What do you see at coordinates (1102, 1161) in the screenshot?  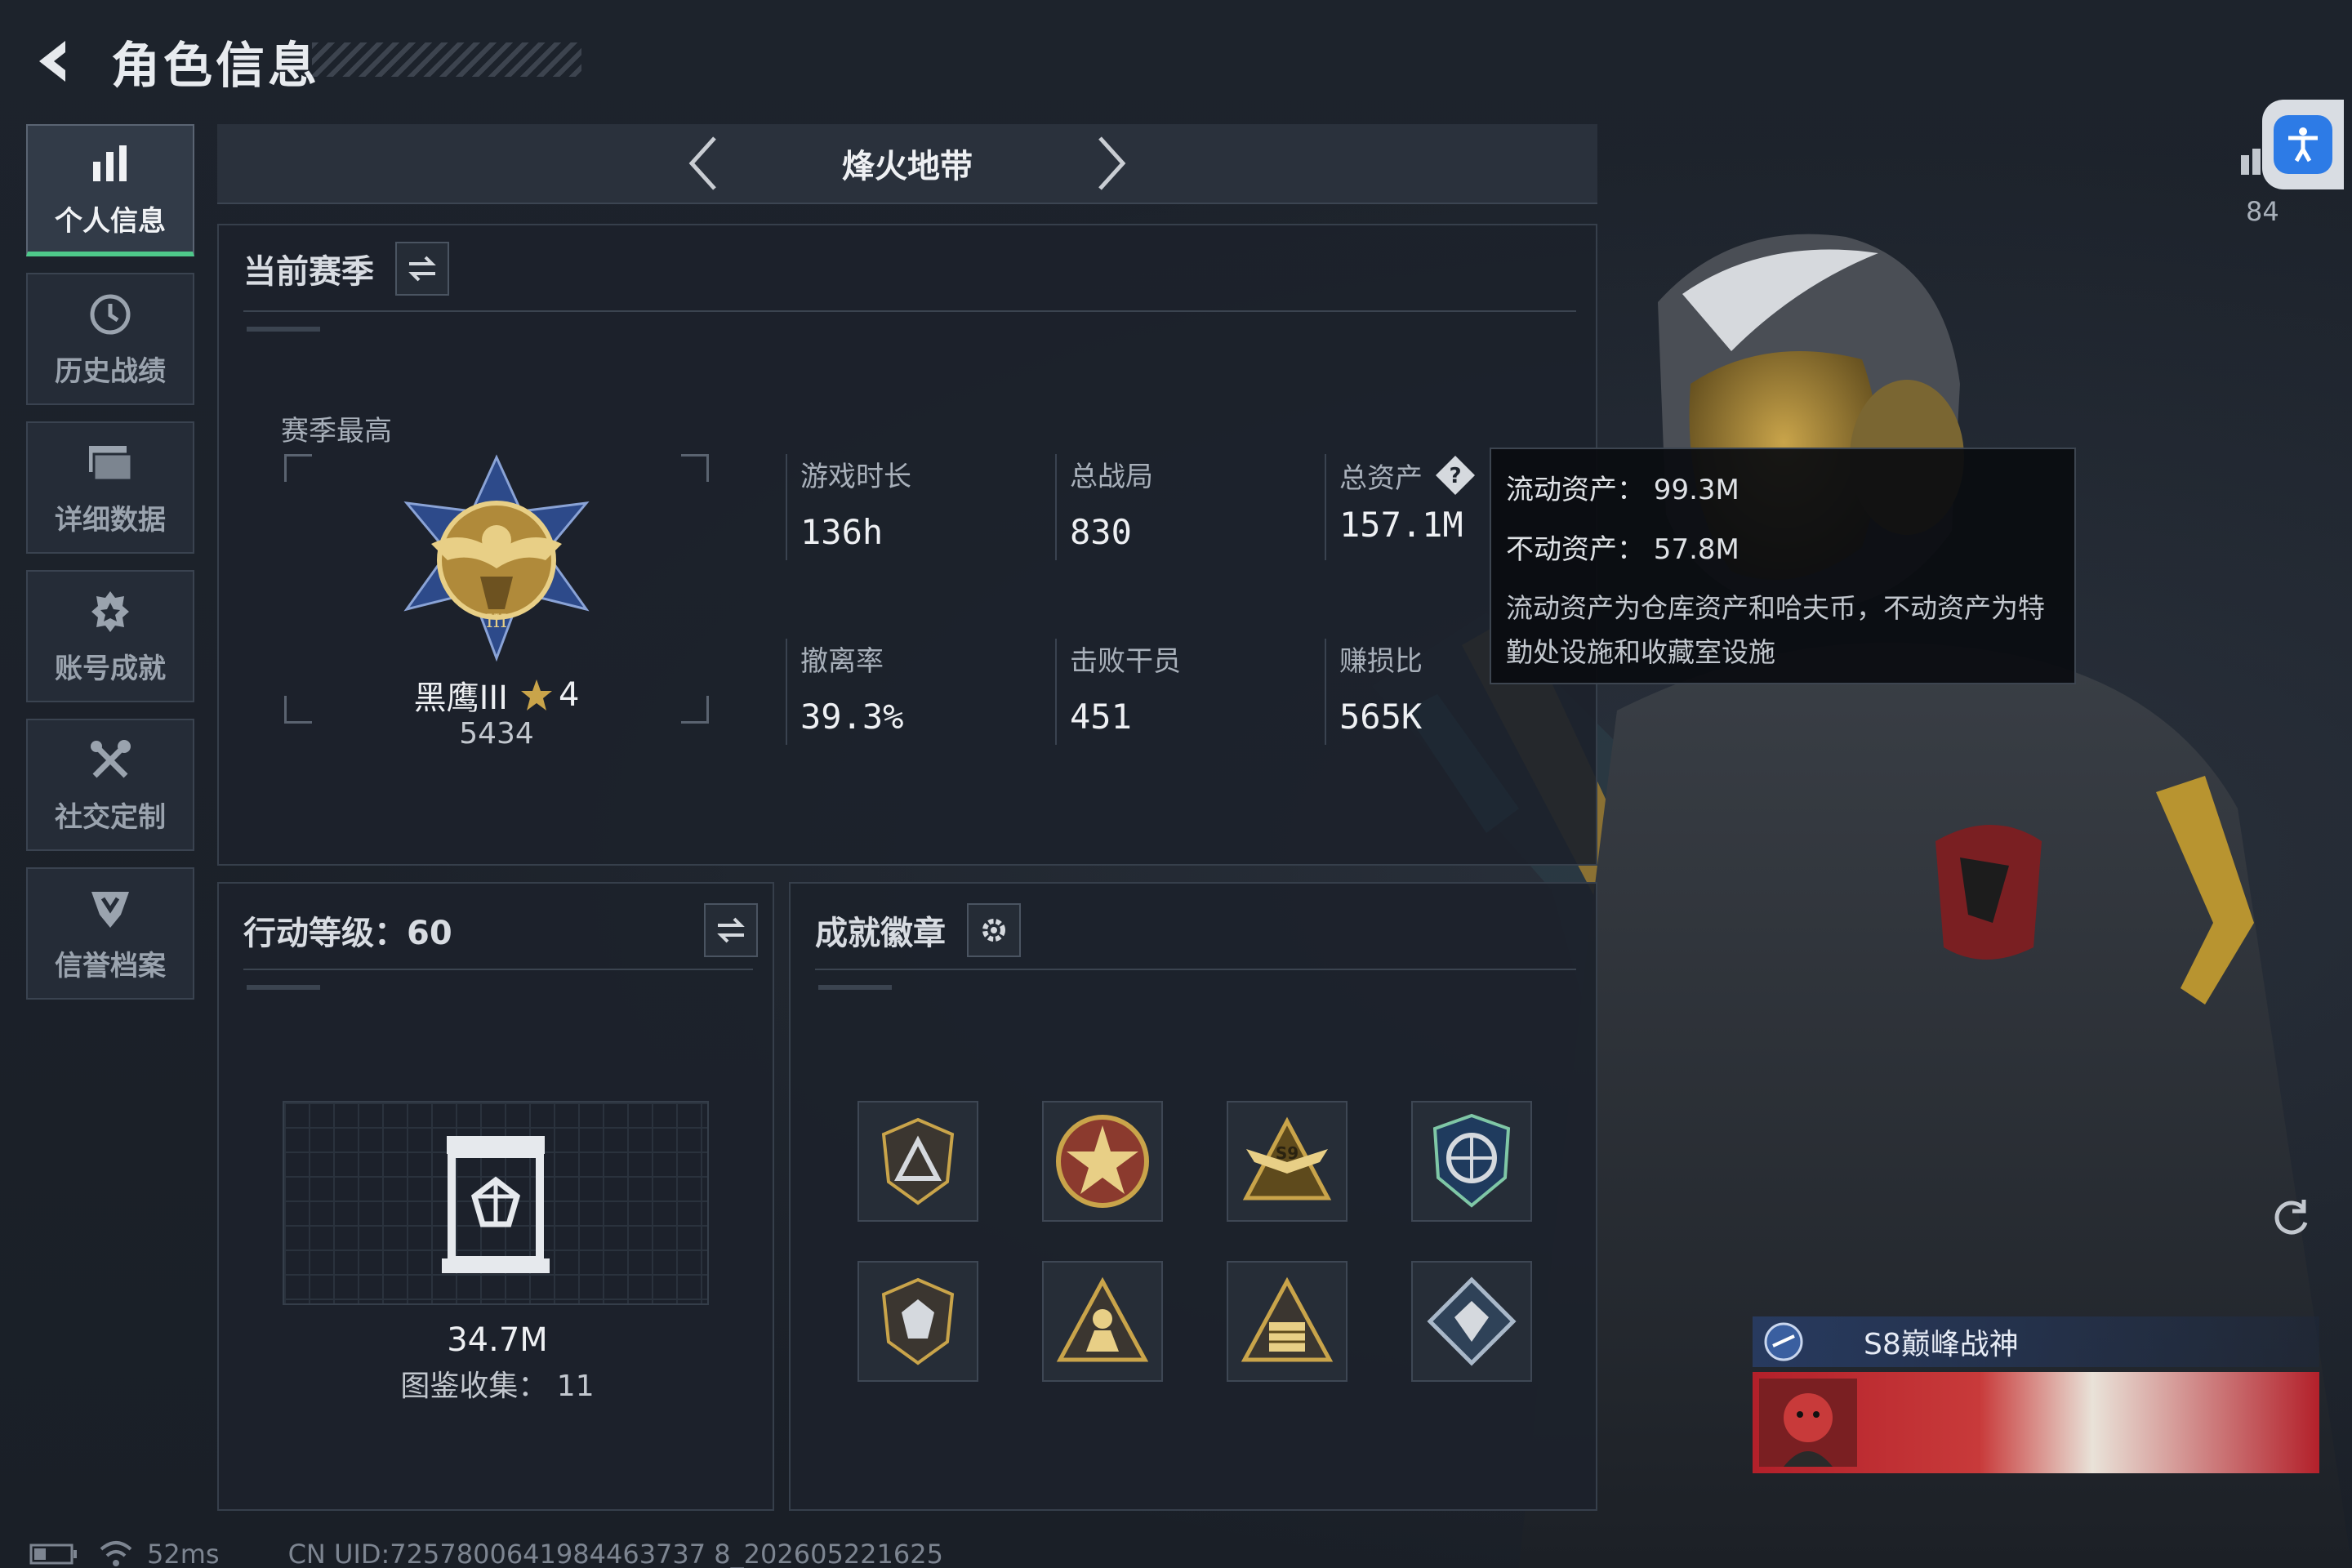 I see `star-emblem-badge` at bounding box center [1102, 1161].